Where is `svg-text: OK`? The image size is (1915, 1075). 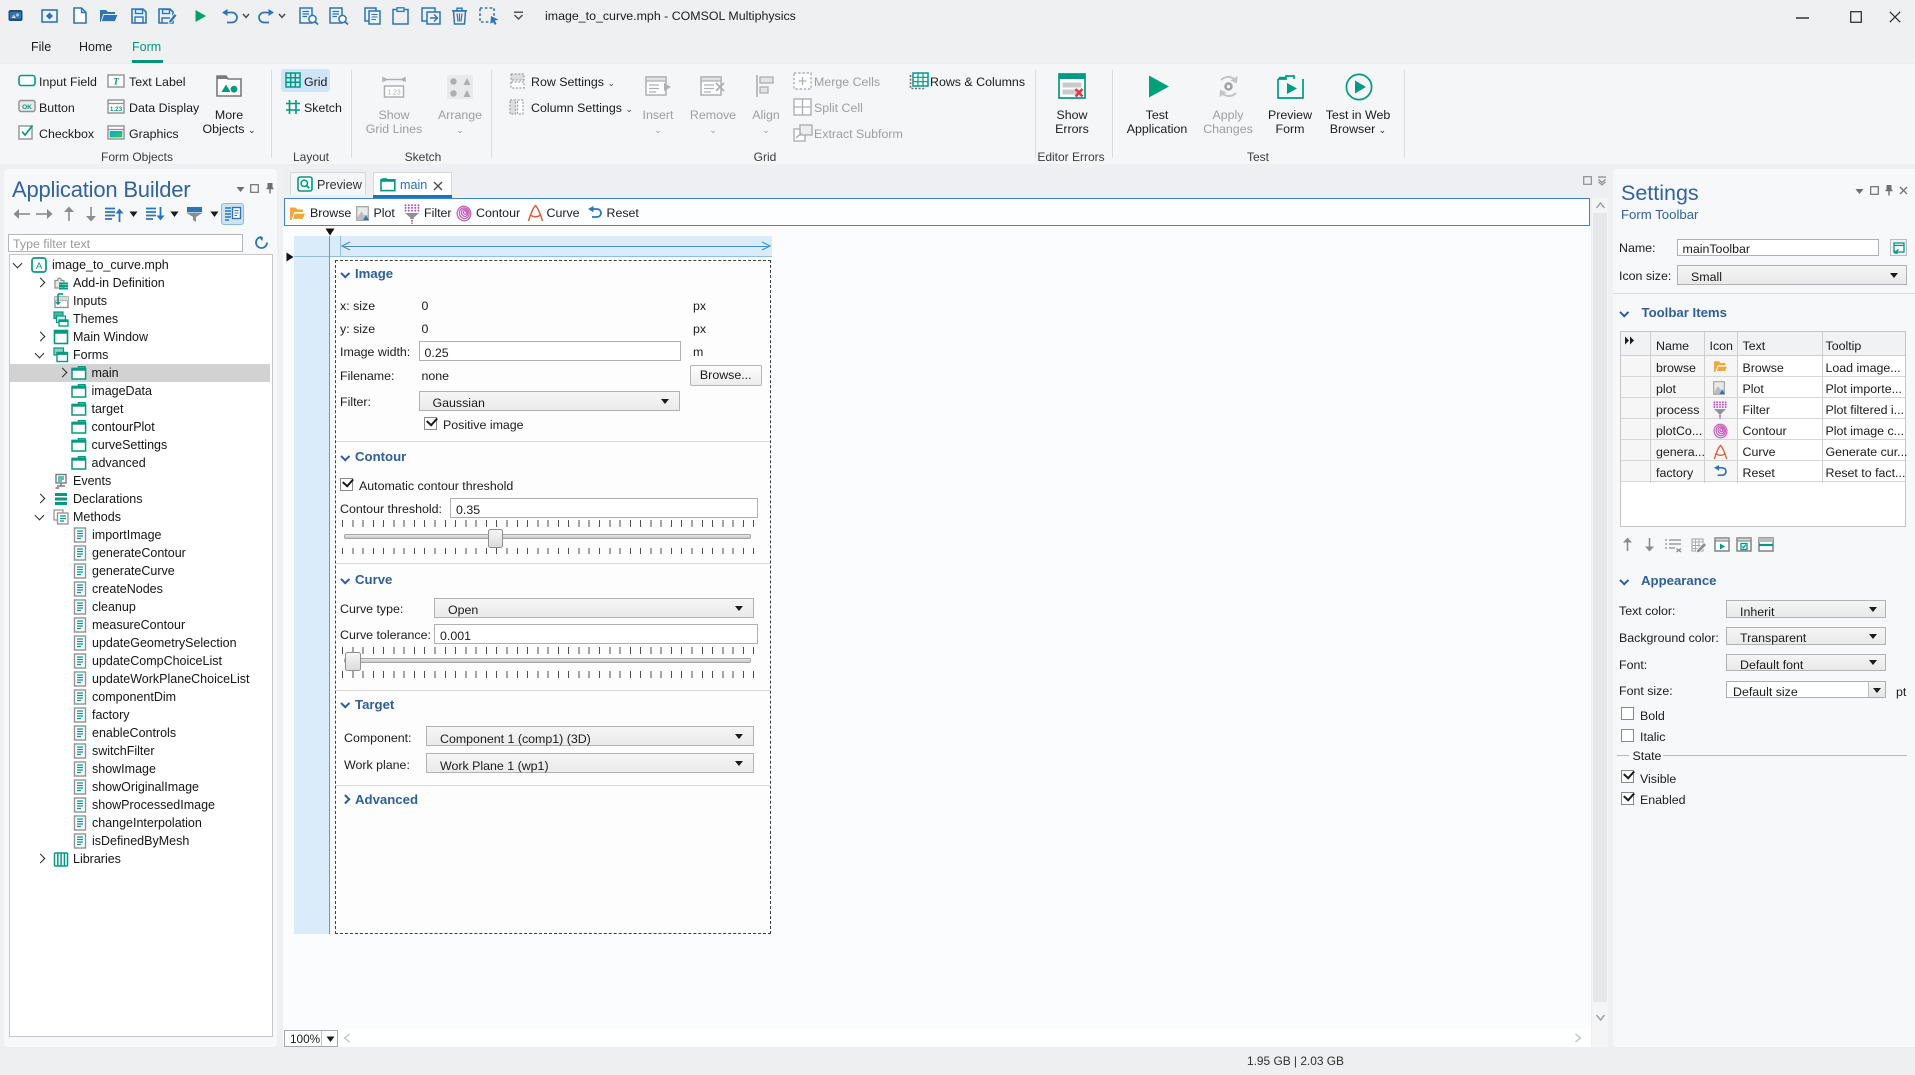
svg-text: OK is located at coordinates (27, 107).